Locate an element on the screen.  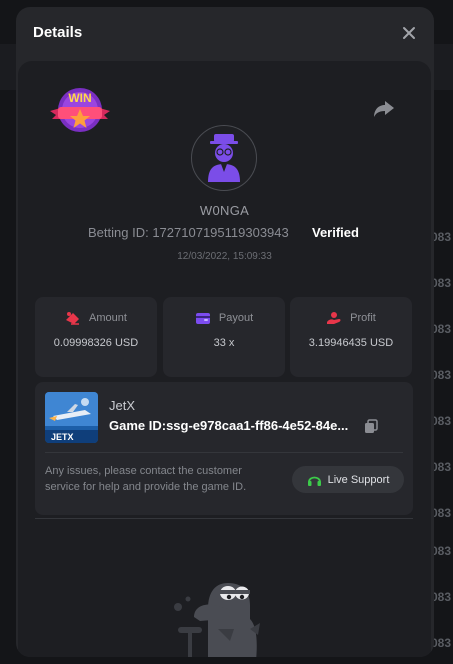
copy-icon is located at coordinates (371, 426).